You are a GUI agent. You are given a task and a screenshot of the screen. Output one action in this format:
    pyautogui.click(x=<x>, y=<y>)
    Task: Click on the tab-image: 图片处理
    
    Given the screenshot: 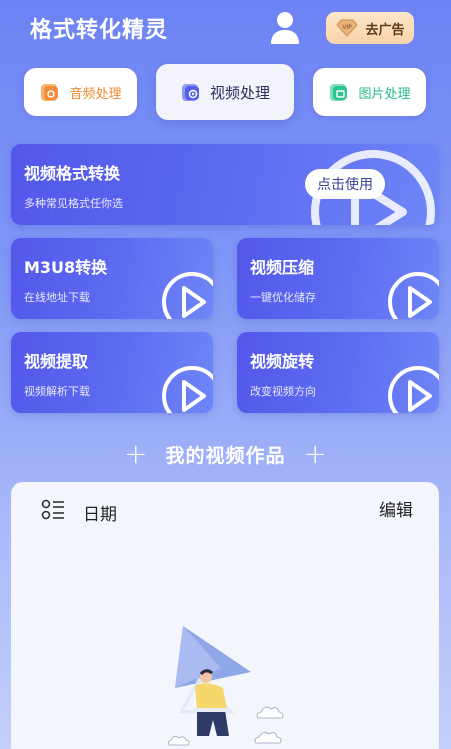 What is the action you would take?
    pyautogui.click(x=369, y=92)
    